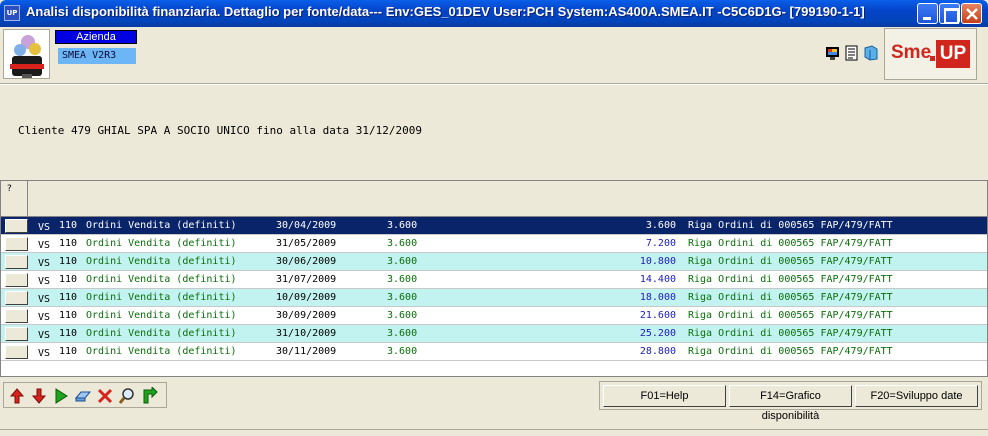  I want to click on maximize-button, so click(949, 13).